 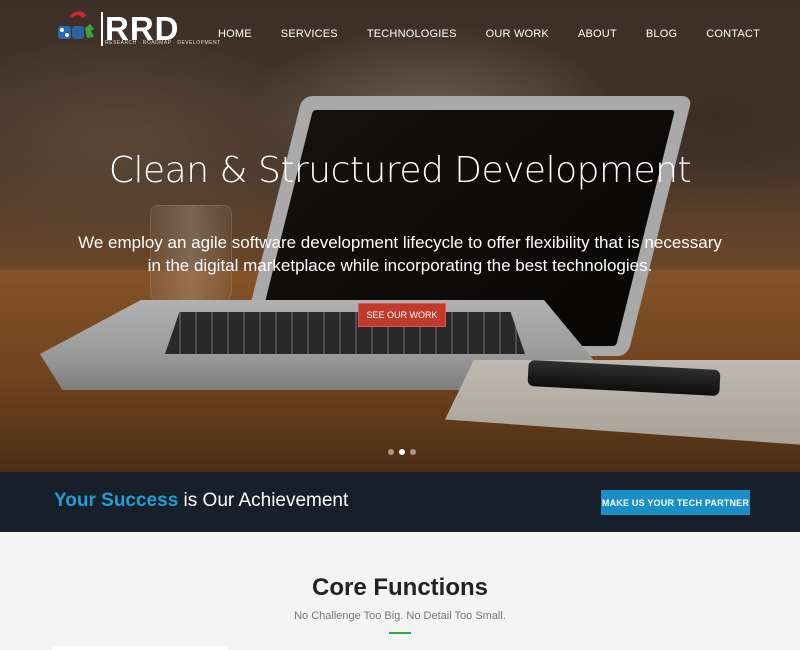 What do you see at coordinates (400, 633) in the screenshot?
I see `section-divider` at bounding box center [400, 633].